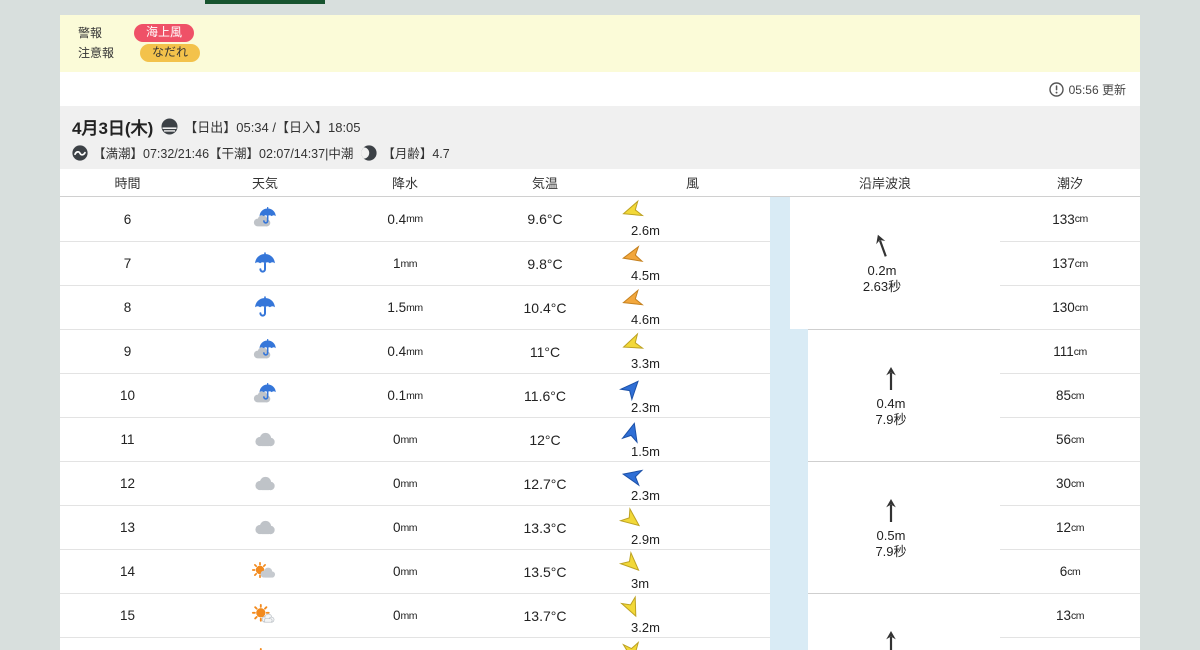  What do you see at coordinates (397, 307) in the screenshot?
I see `precip-value: 1.5` at bounding box center [397, 307].